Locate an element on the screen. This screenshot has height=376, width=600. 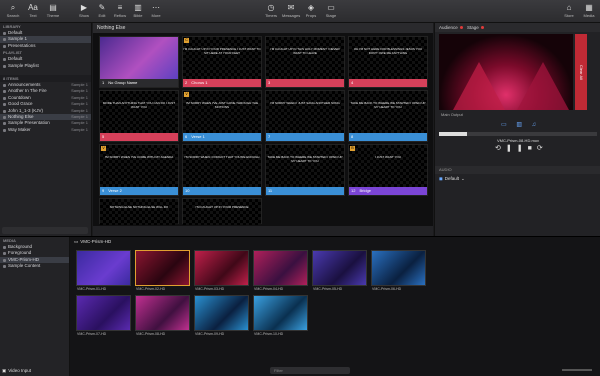
media-thumbnail: VMC-Prism-05-HD is located at coordinates (339, 270).